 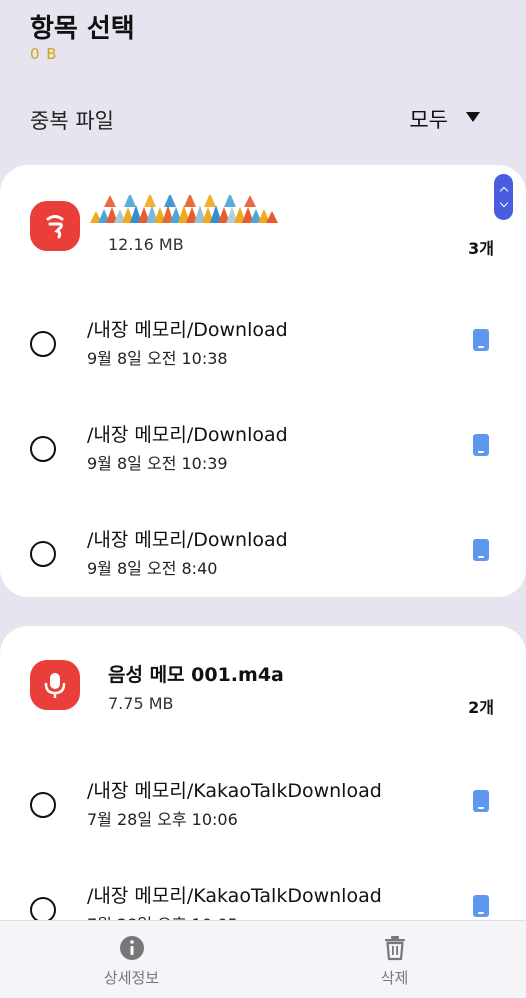 I want to click on info-icon, so click(x=132, y=950).